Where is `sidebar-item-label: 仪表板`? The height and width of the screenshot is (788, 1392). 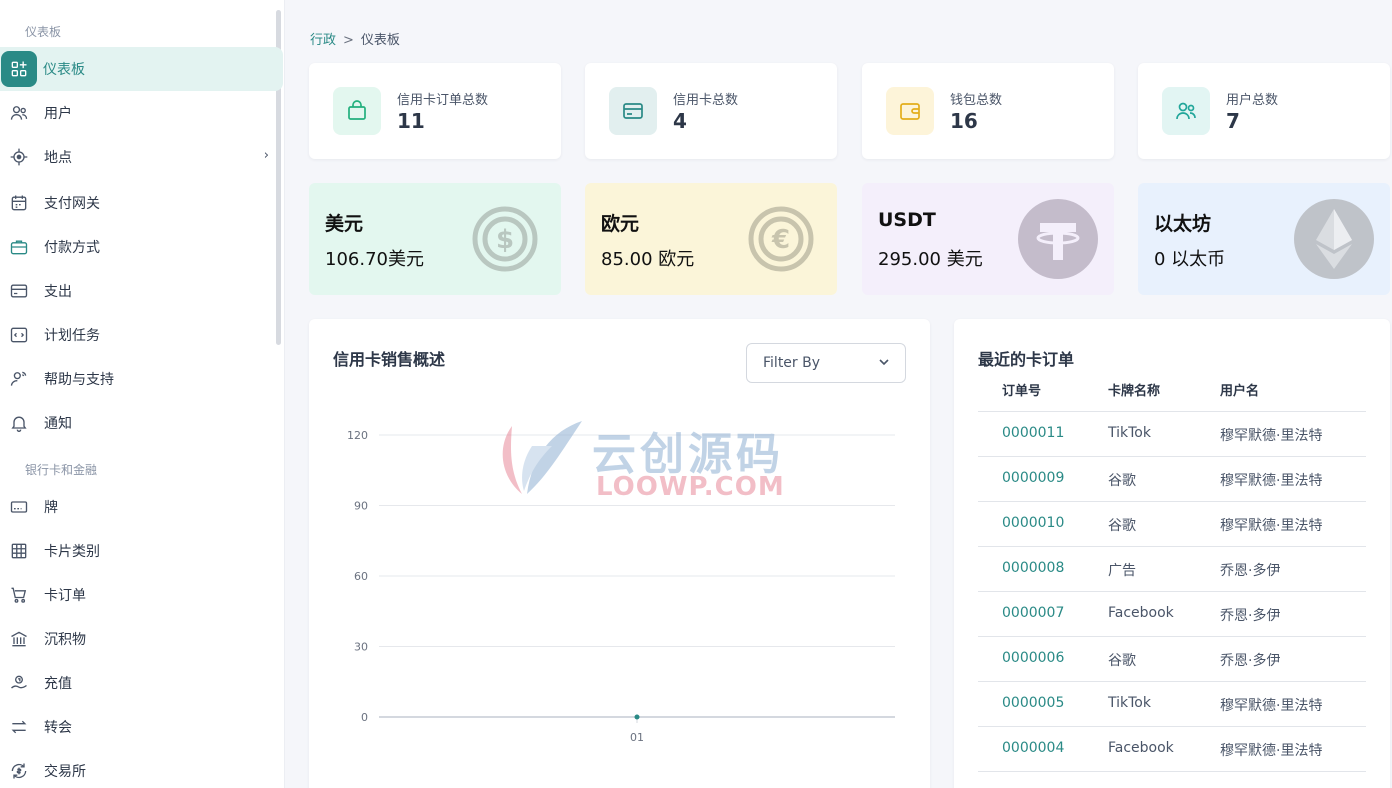
sidebar-item-label: 仪表板 is located at coordinates (64, 70).